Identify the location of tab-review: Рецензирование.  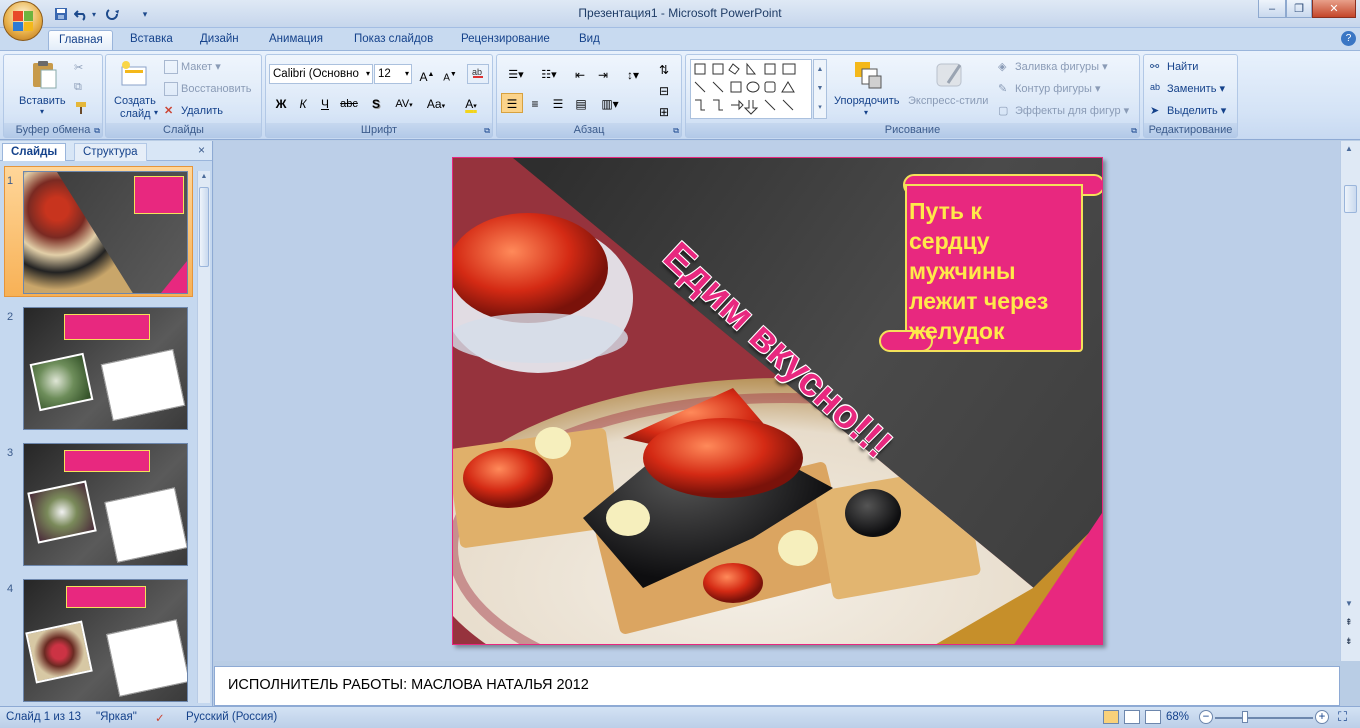
(505, 40).